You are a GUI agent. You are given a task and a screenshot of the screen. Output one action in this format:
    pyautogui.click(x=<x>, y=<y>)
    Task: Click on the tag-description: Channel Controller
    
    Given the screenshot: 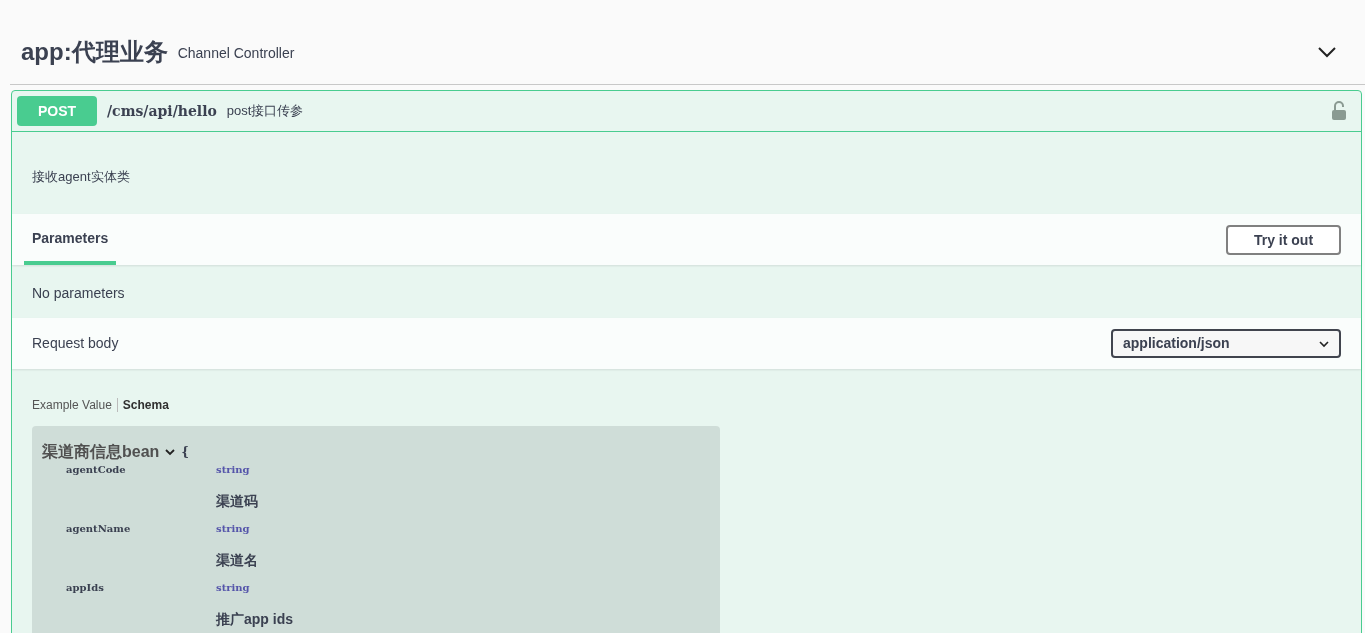 What is the action you would take?
    pyautogui.click(x=236, y=53)
    